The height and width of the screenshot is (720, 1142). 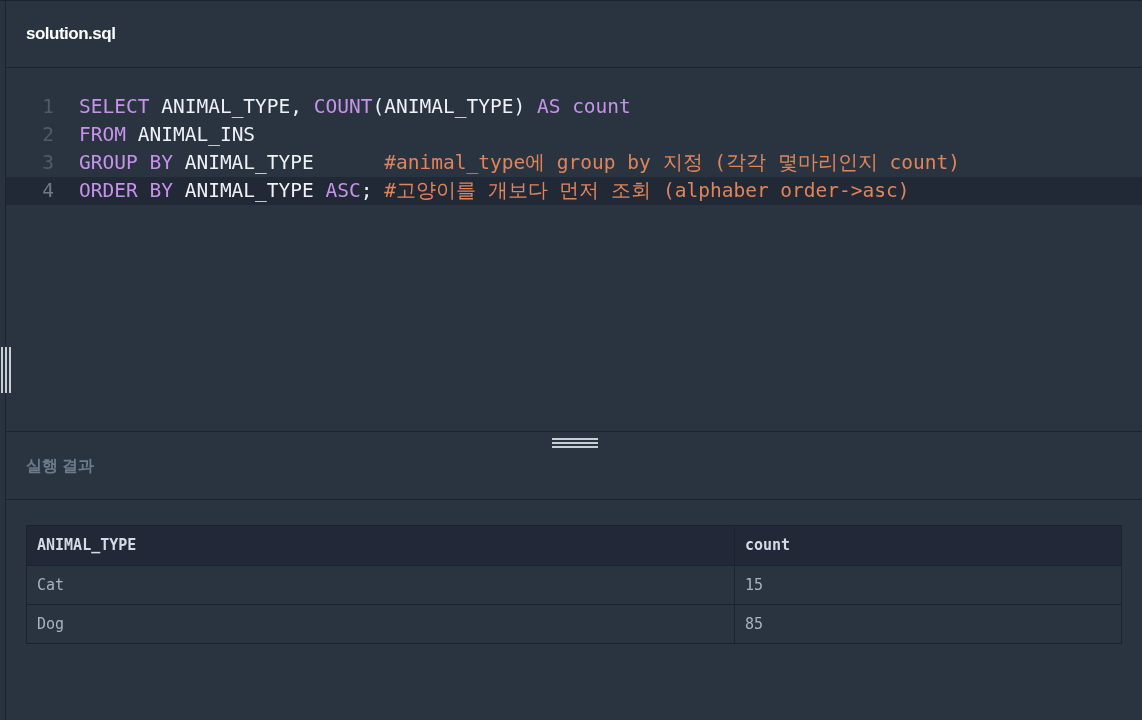 What do you see at coordinates (380, 624) in the screenshot?
I see `table-cell: Dog` at bounding box center [380, 624].